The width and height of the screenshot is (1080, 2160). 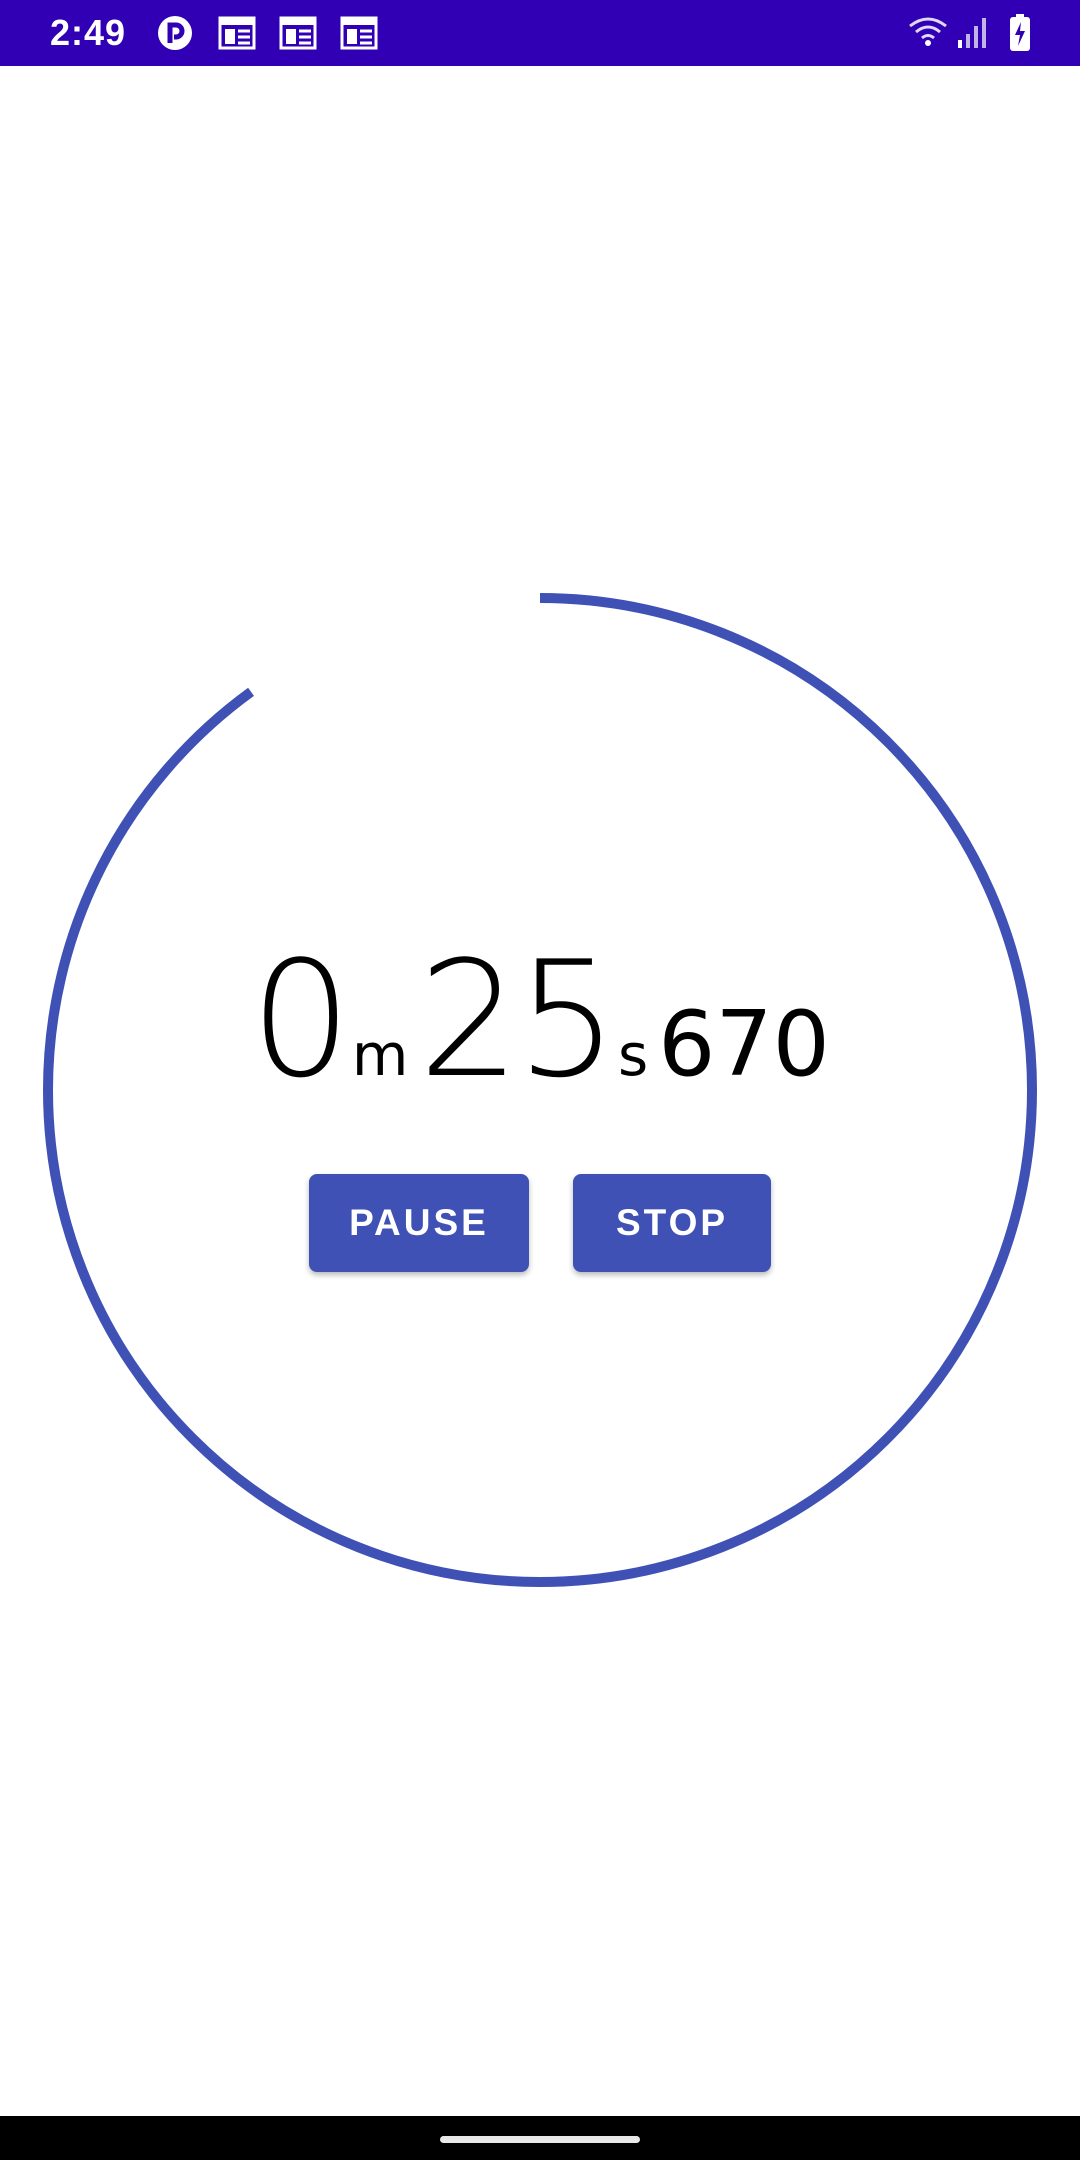 I want to click on signal-icon, so click(x=973, y=34).